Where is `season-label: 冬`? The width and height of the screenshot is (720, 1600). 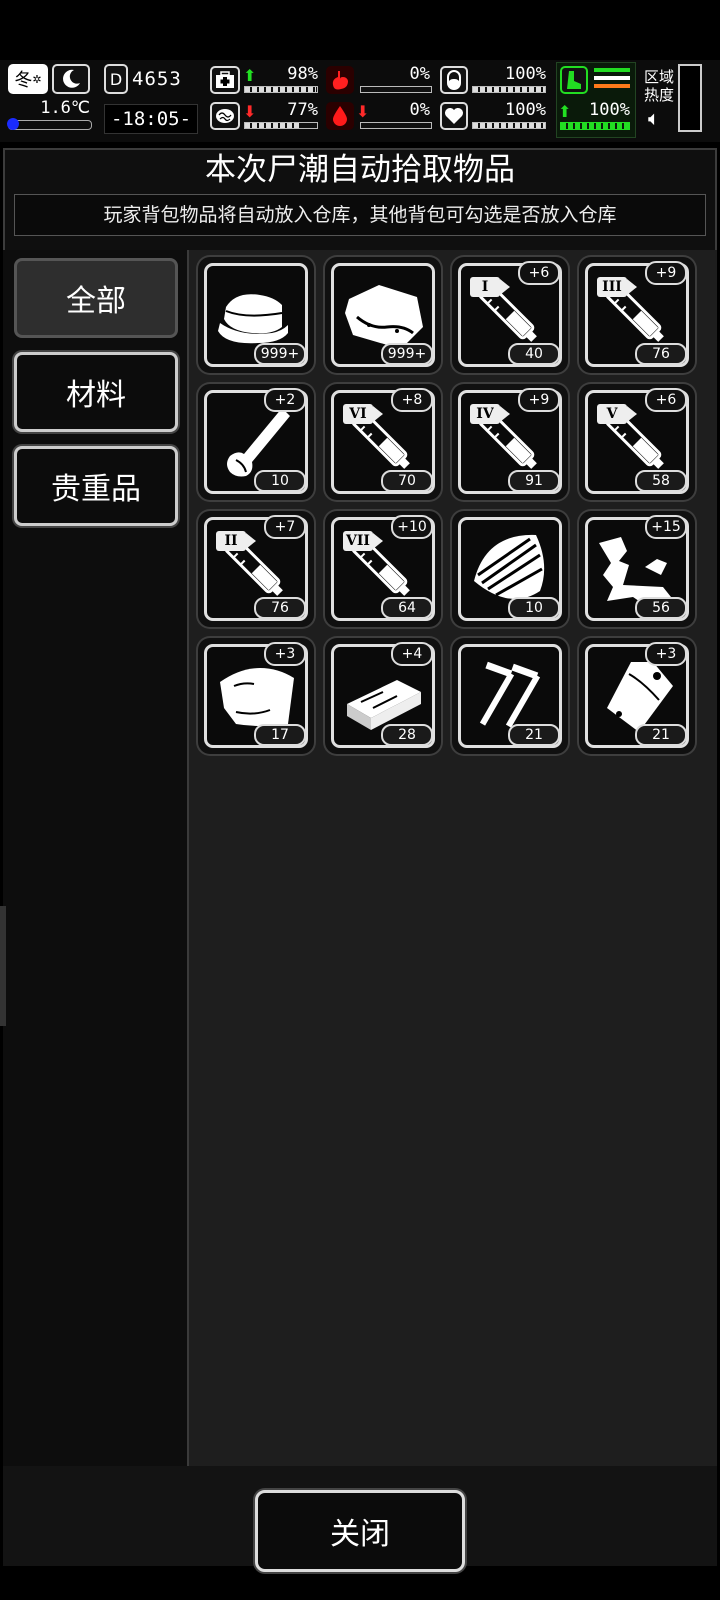 season-label: 冬 is located at coordinates (23, 80).